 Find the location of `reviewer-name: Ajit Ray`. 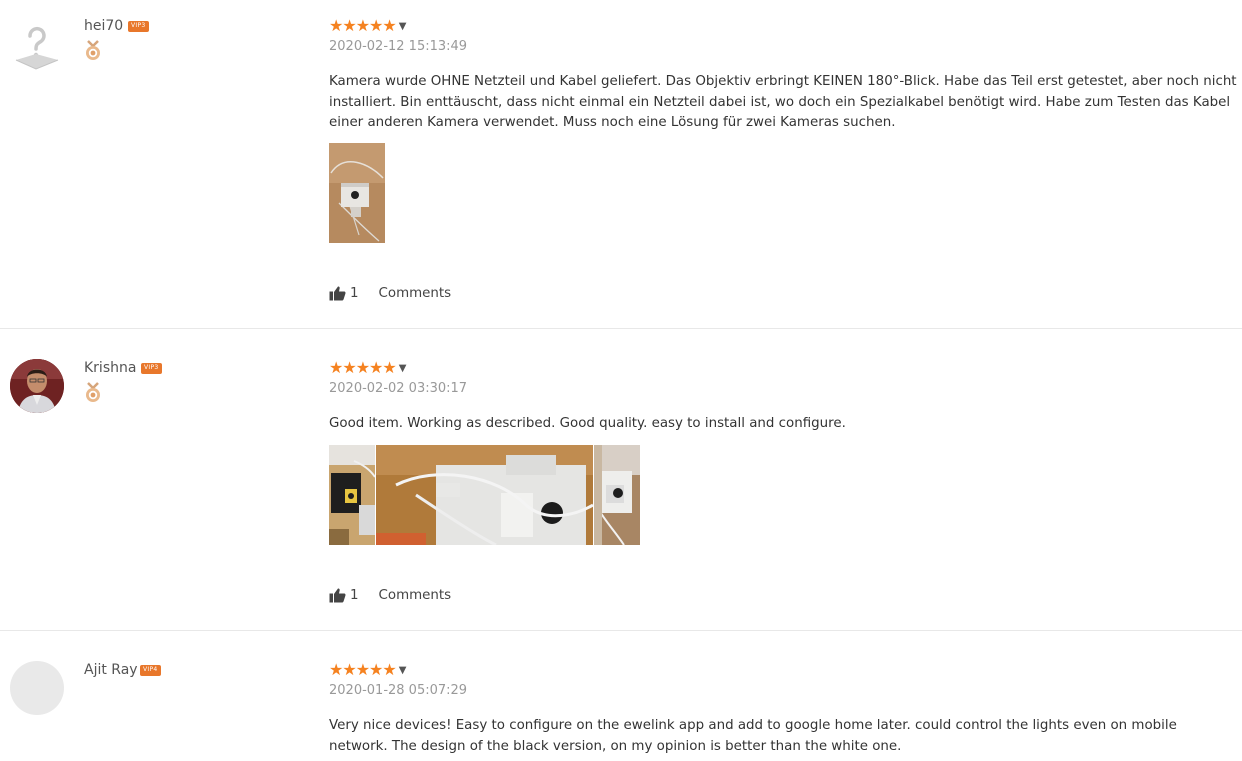

reviewer-name: Ajit Ray is located at coordinates (111, 670).